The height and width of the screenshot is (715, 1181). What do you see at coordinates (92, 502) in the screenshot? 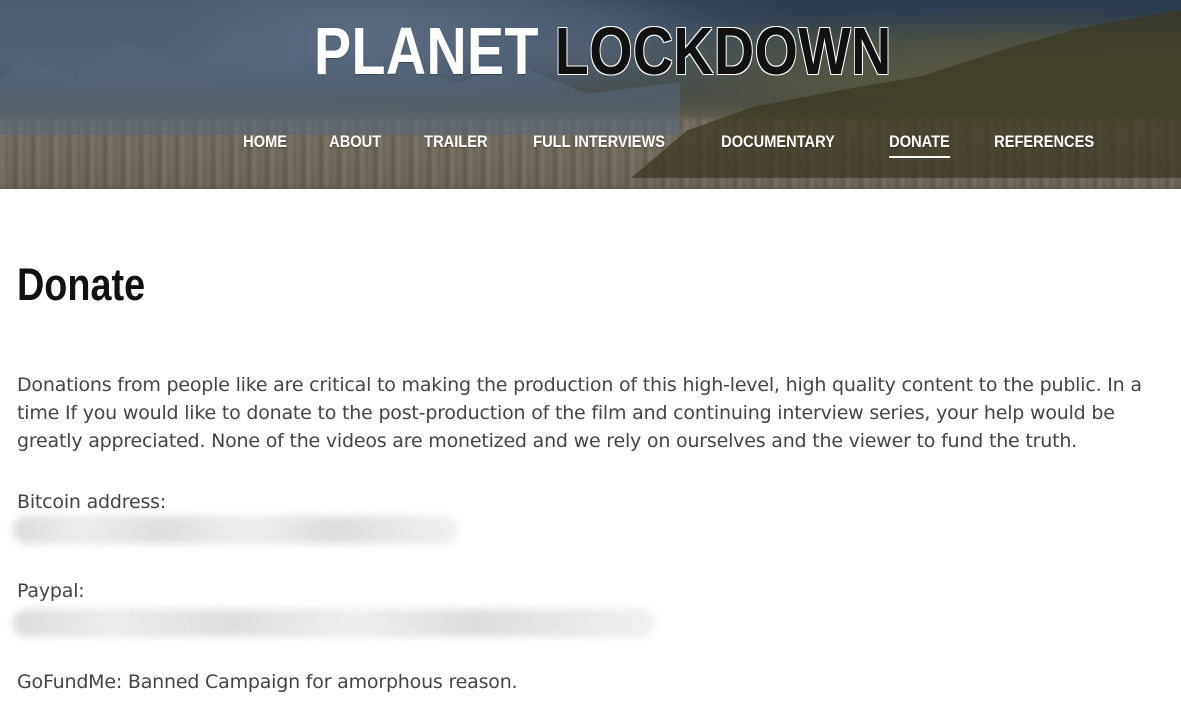
I see `bitcoin-label: Bitcoin address:` at bounding box center [92, 502].